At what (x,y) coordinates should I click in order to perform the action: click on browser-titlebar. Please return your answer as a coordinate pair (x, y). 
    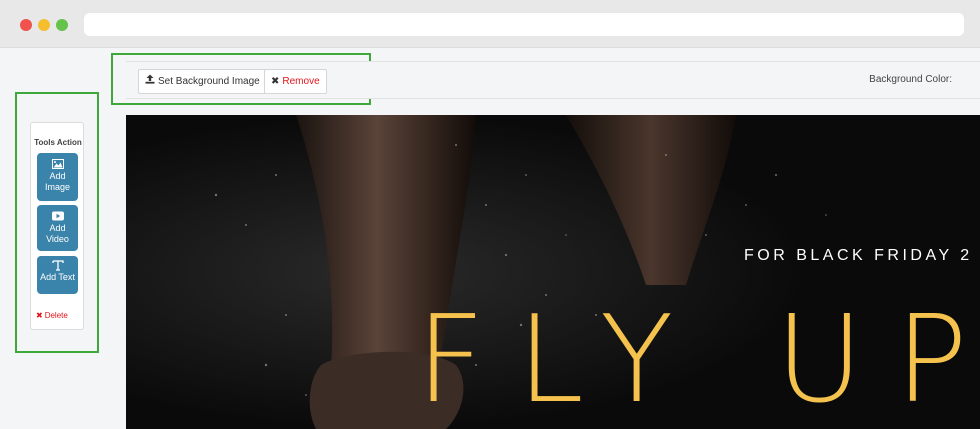
    Looking at the image, I should click on (490, 24).